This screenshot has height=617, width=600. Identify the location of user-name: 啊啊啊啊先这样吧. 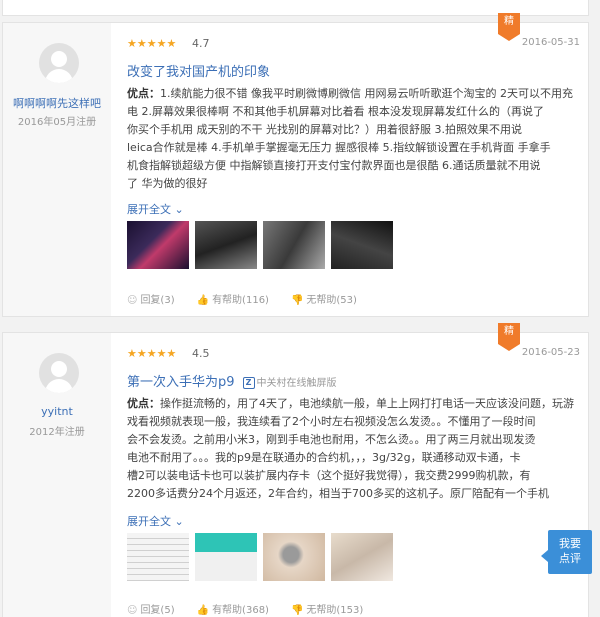
(57, 103).